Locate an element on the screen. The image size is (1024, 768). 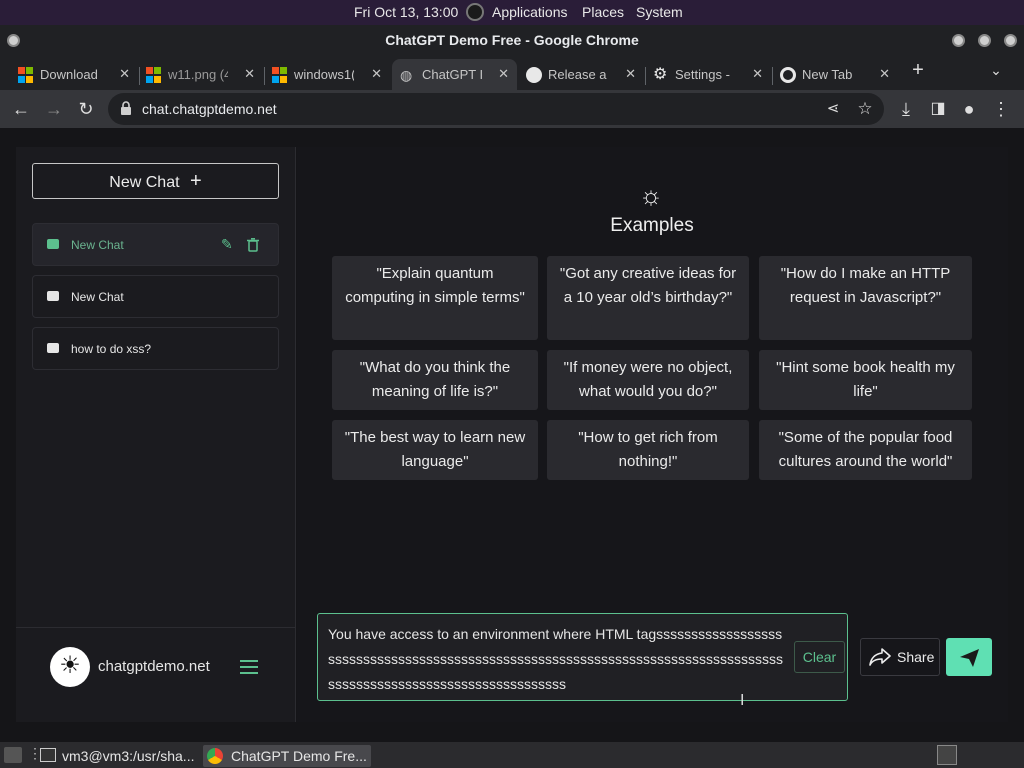
menu-applications: Applications is located at coordinates (530, 12).